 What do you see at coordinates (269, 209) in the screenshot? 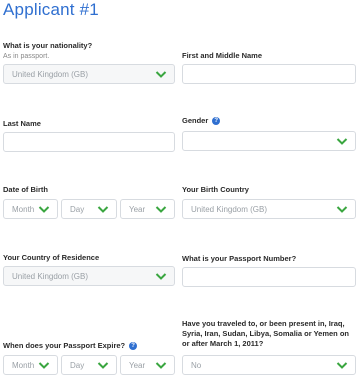
I see `birth-country-select: United Kingdom (GB)` at bounding box center [269, 209].